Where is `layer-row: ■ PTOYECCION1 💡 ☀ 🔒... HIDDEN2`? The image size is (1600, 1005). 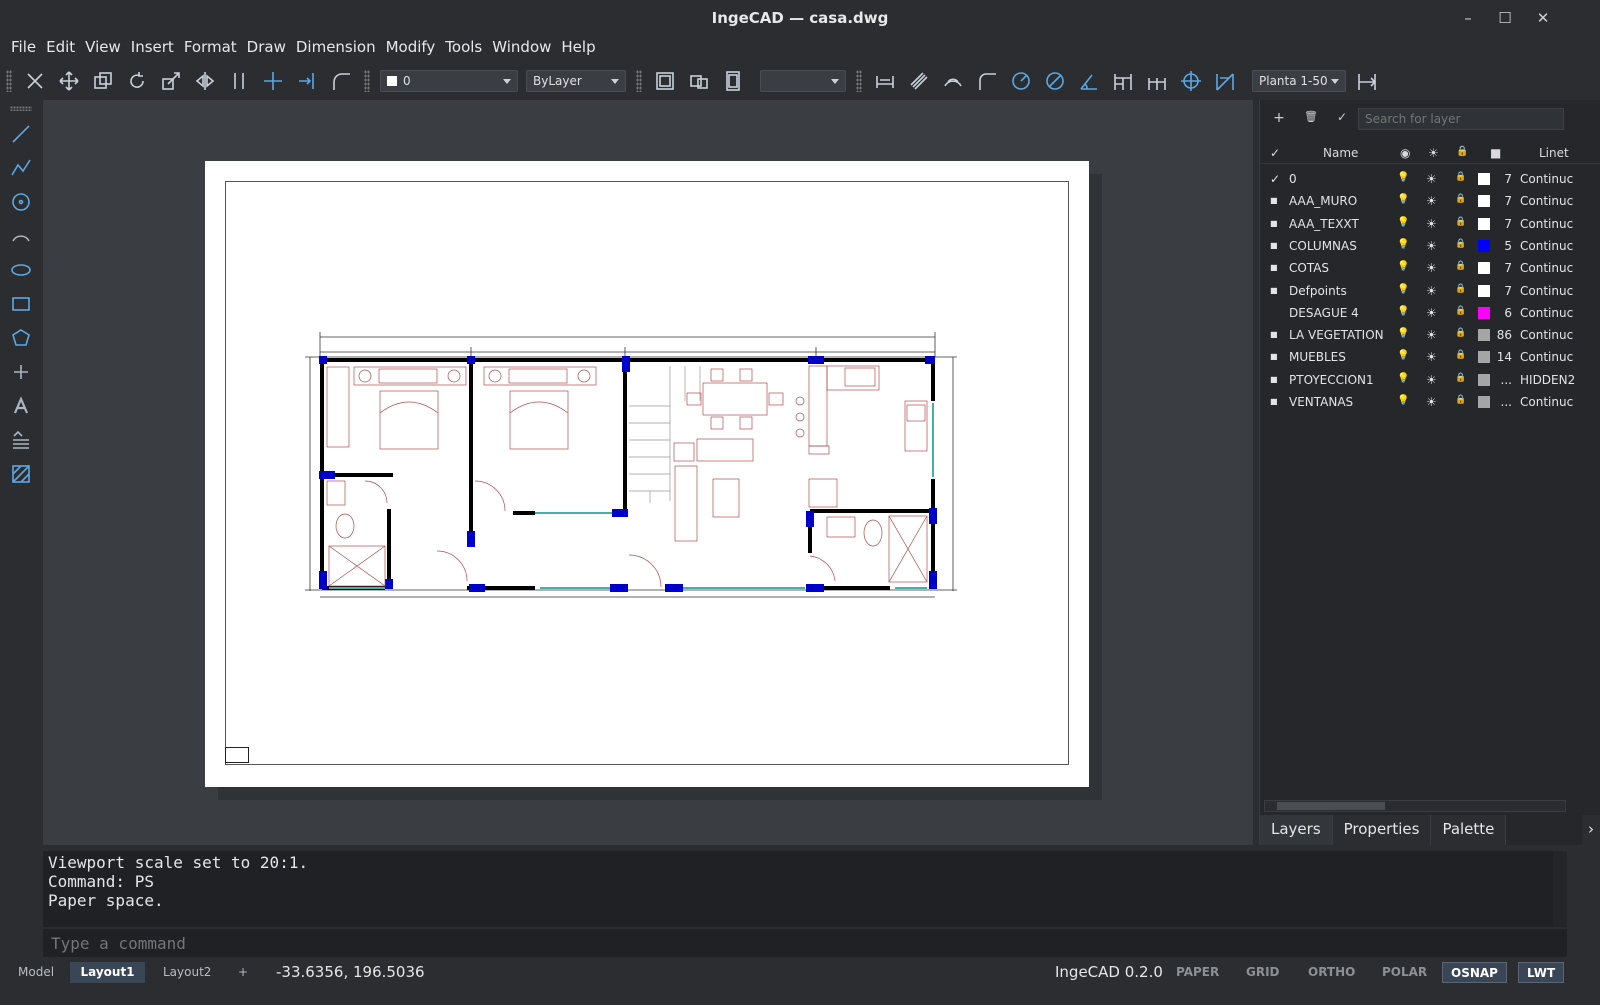 layer-row: ■ PTOYECCION1 💡 ☀ 🔒... HIDDEN2 is located at coordinates (1430, 380).